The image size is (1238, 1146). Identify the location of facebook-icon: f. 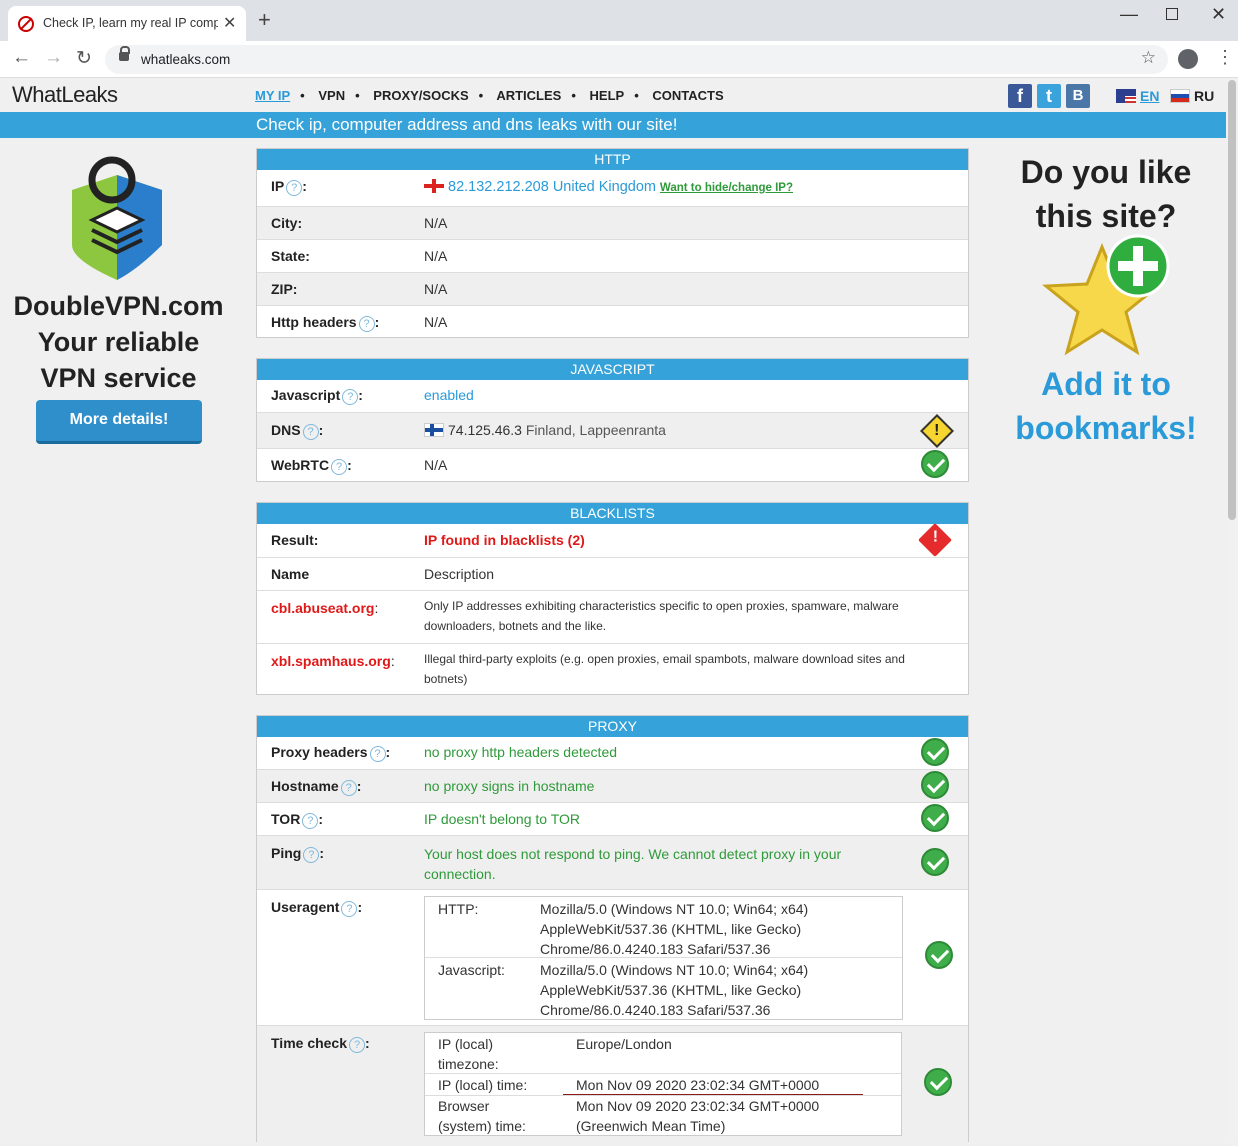
(1020, 96).